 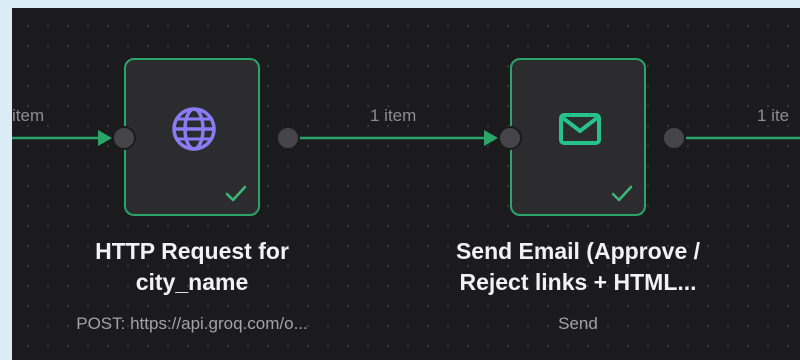 I want to click on connection-arrow-incoming, so click(x=105, y=138).